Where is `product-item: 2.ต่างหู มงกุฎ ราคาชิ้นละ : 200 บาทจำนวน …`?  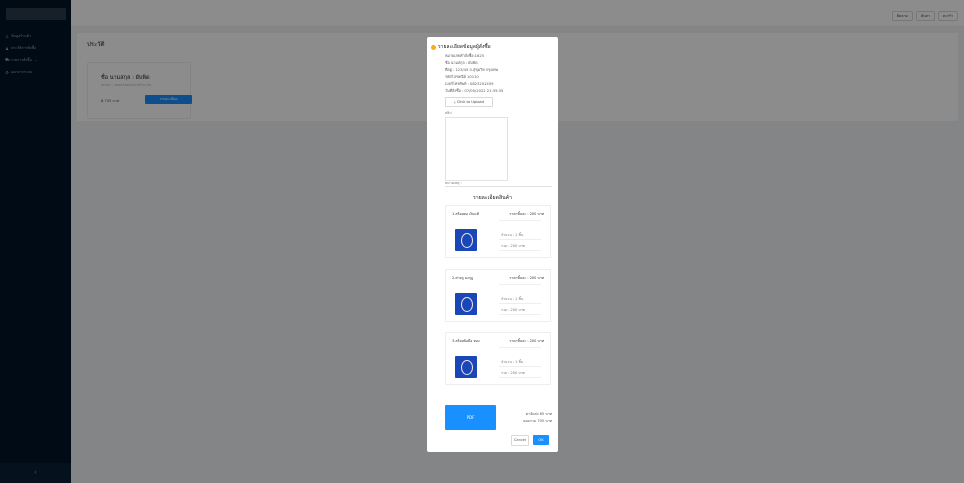 product-item: 2.ต่างหู มงกุฎ ราคาชิ้นละ : 200 บาทจำนวน … is located at coordinates (498, 295).